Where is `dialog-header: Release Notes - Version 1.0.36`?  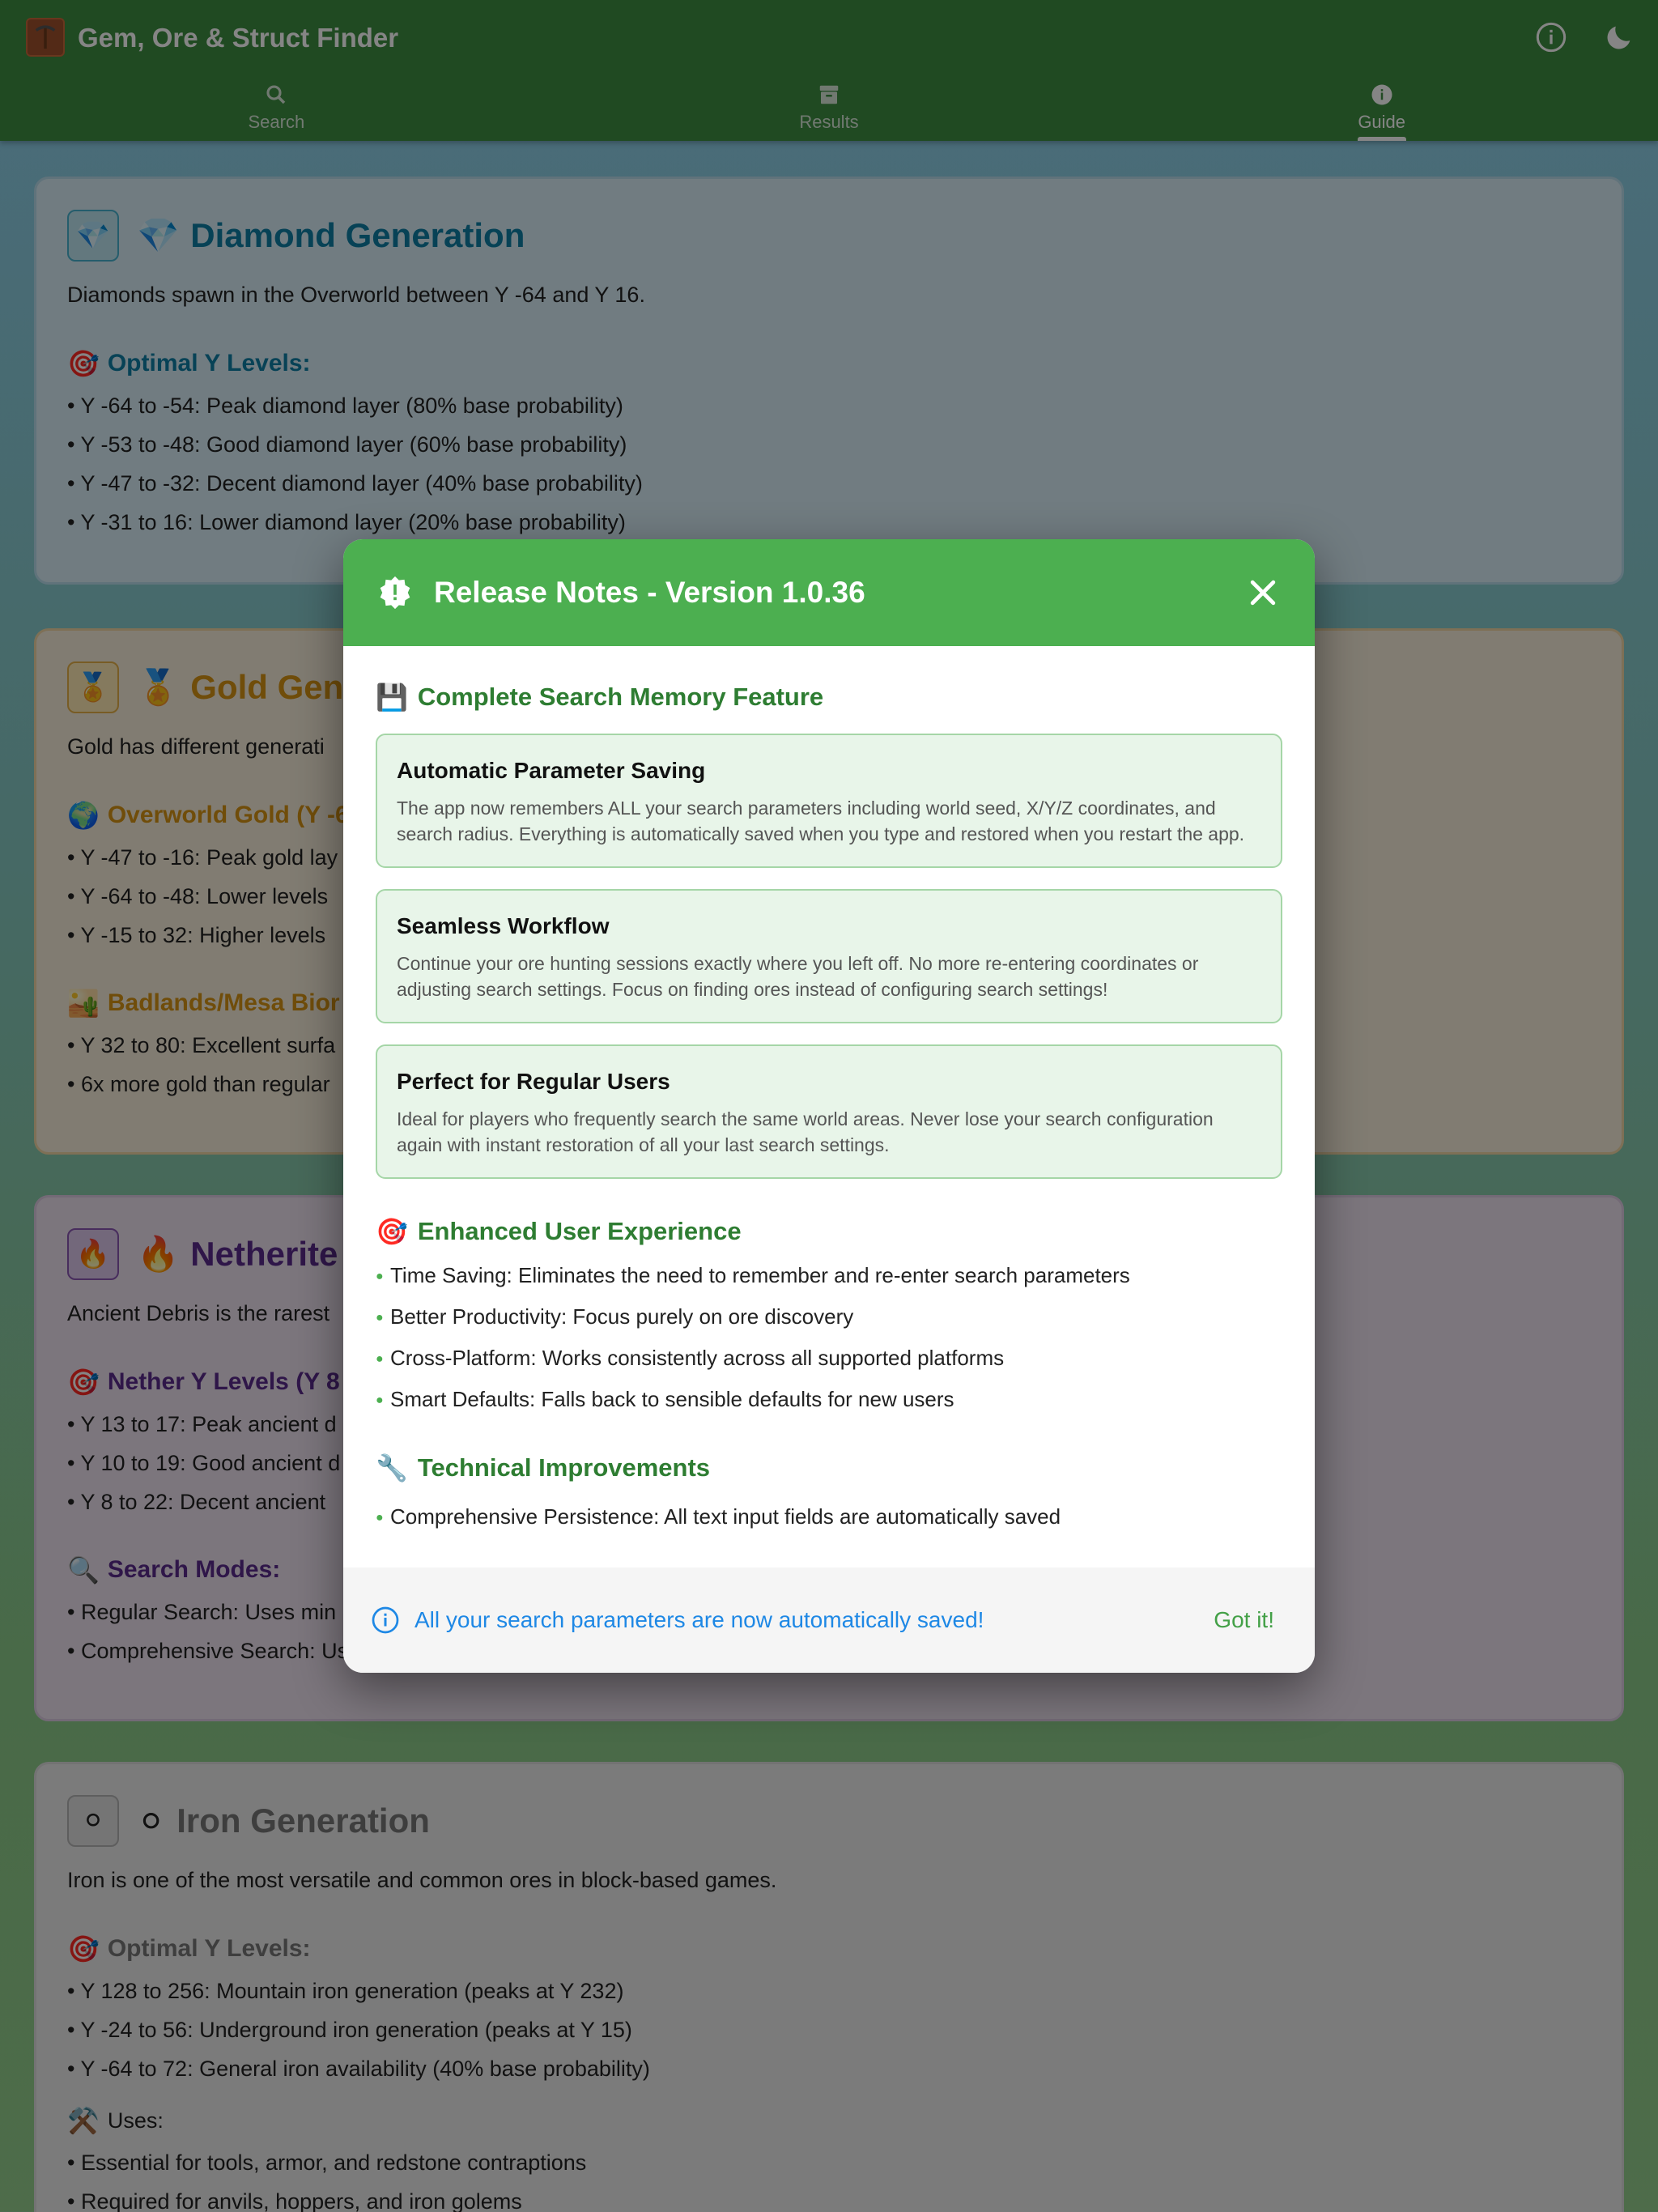 dialog-header: Release Notes - Version 1.0.36 is located at coordinates (829, 593).